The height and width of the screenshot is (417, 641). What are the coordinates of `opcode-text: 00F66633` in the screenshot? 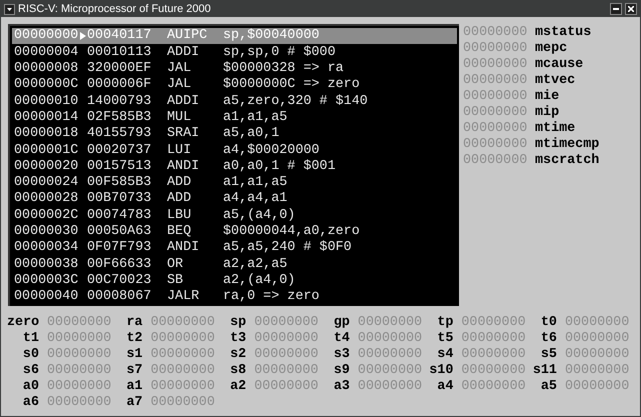 It's located at (119, 264).